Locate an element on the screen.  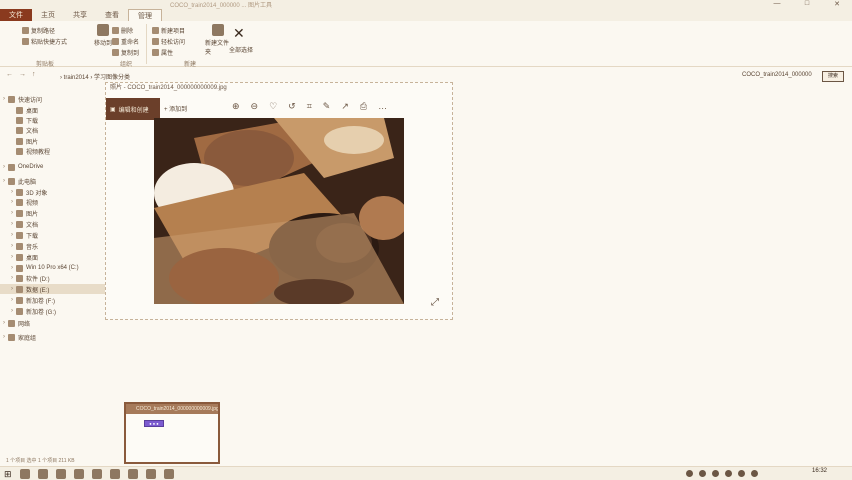
input-method-icon is located at coordinates (754, 473).